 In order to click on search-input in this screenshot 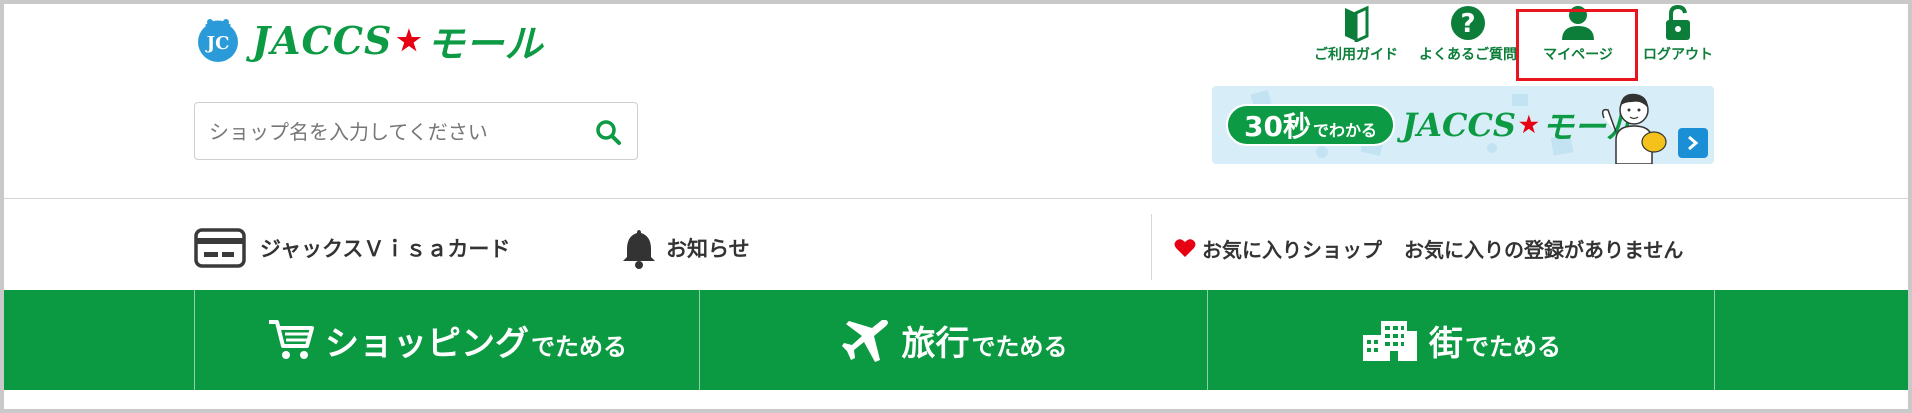, I will do `click(394, 132)`.